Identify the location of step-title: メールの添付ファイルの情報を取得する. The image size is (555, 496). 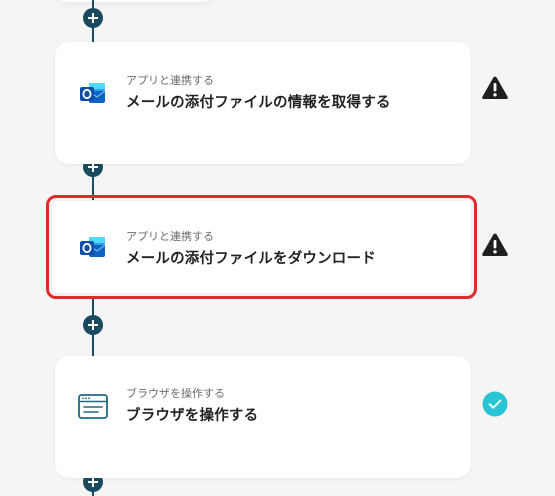
(258, 103).